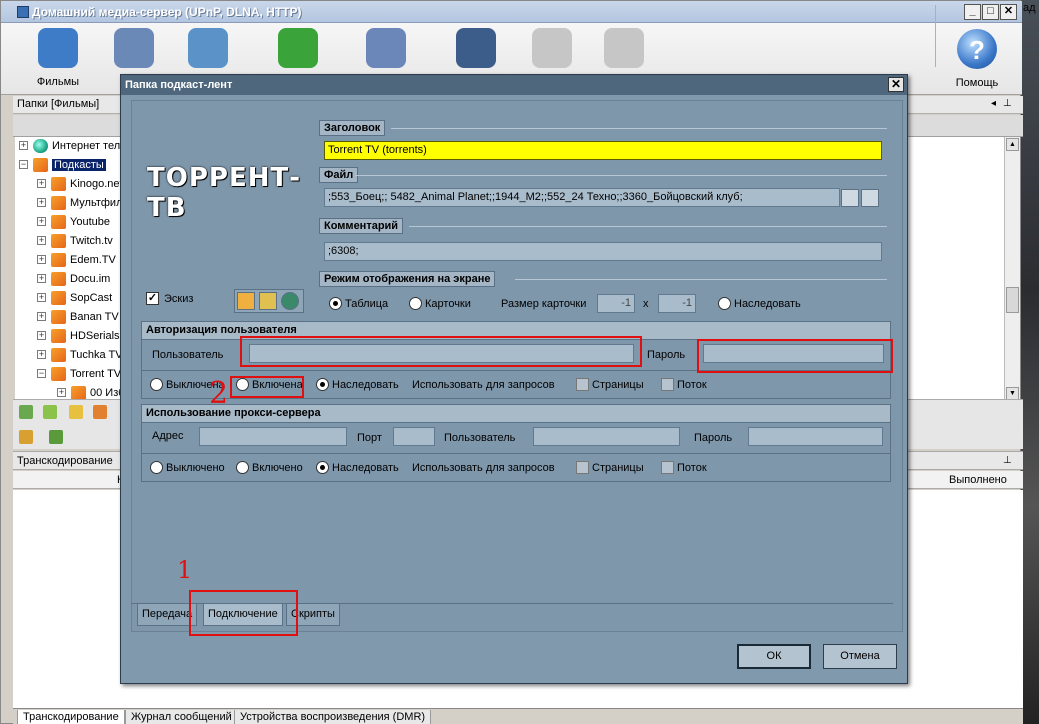  I want to click on tree-item: + Twitch.tv, so click(70, 241).